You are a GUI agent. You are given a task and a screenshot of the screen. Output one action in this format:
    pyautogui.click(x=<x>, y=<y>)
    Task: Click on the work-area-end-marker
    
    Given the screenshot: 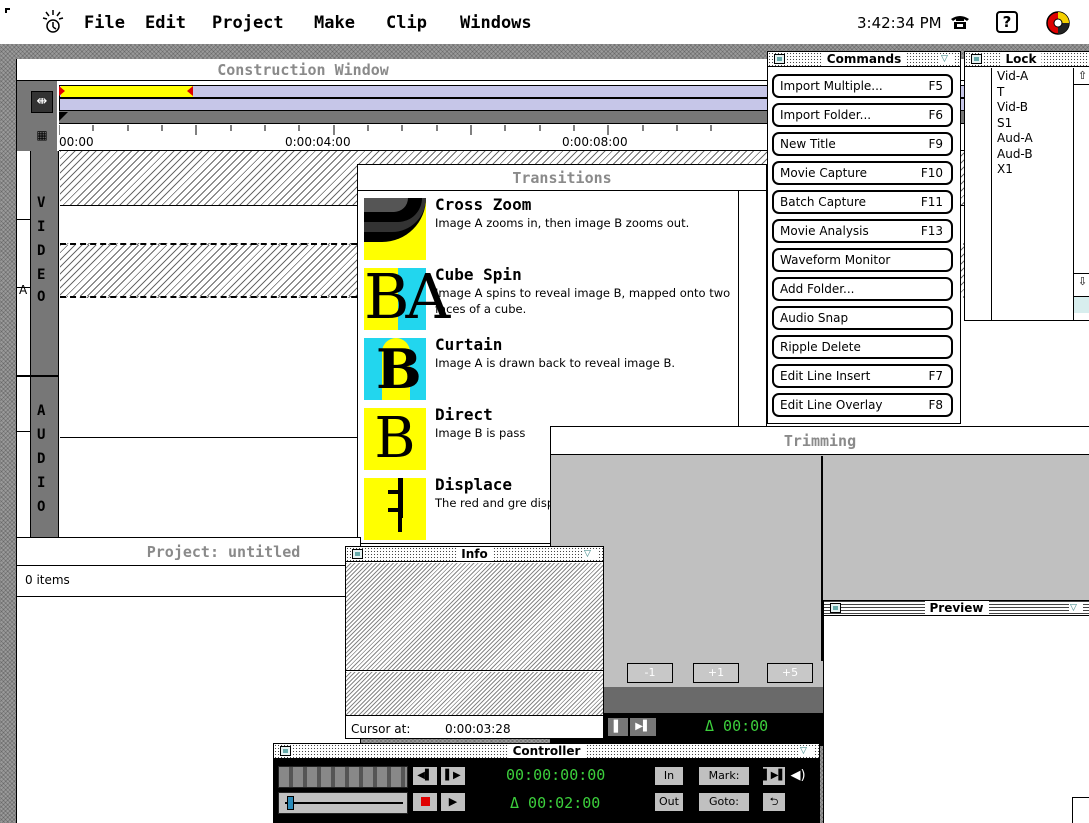 What is the action you would take?
    pyautogui.click(x=190, y=91)
    